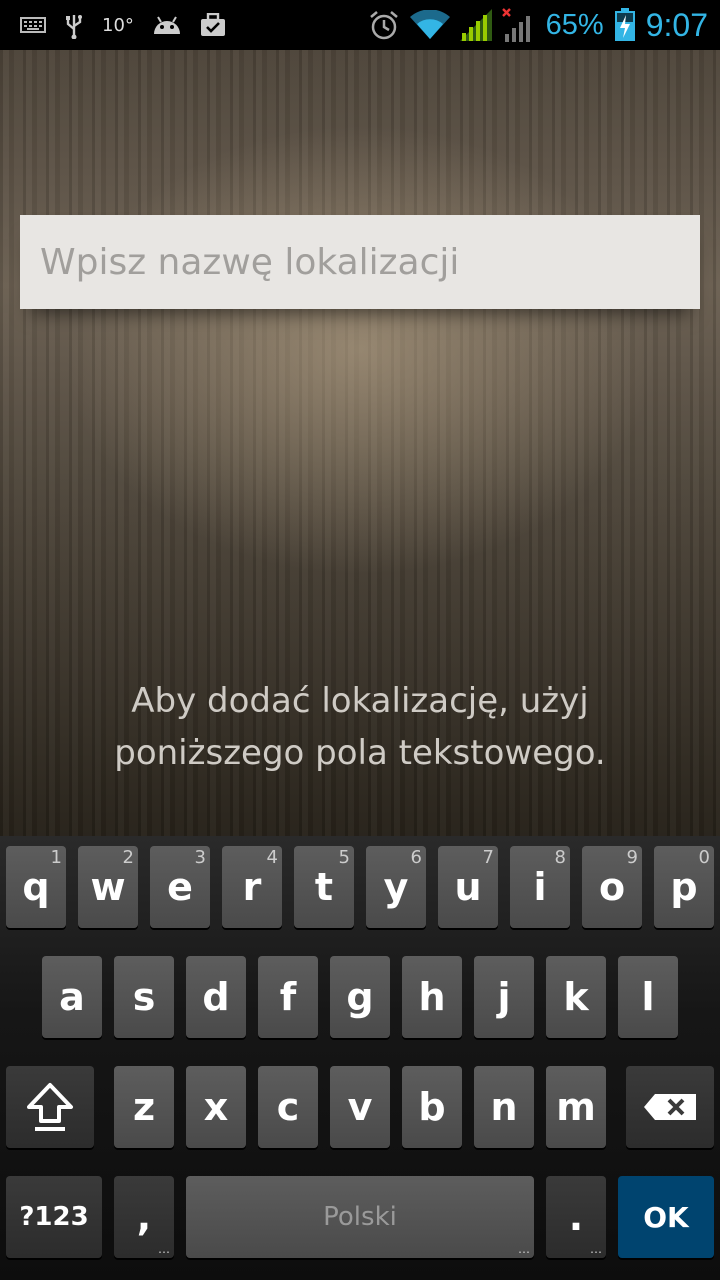 This screenshot has height=1280, width=720. Describe the element at coordinates (167, 25) in the screenshot. I see `android-debug-icon` at that location.